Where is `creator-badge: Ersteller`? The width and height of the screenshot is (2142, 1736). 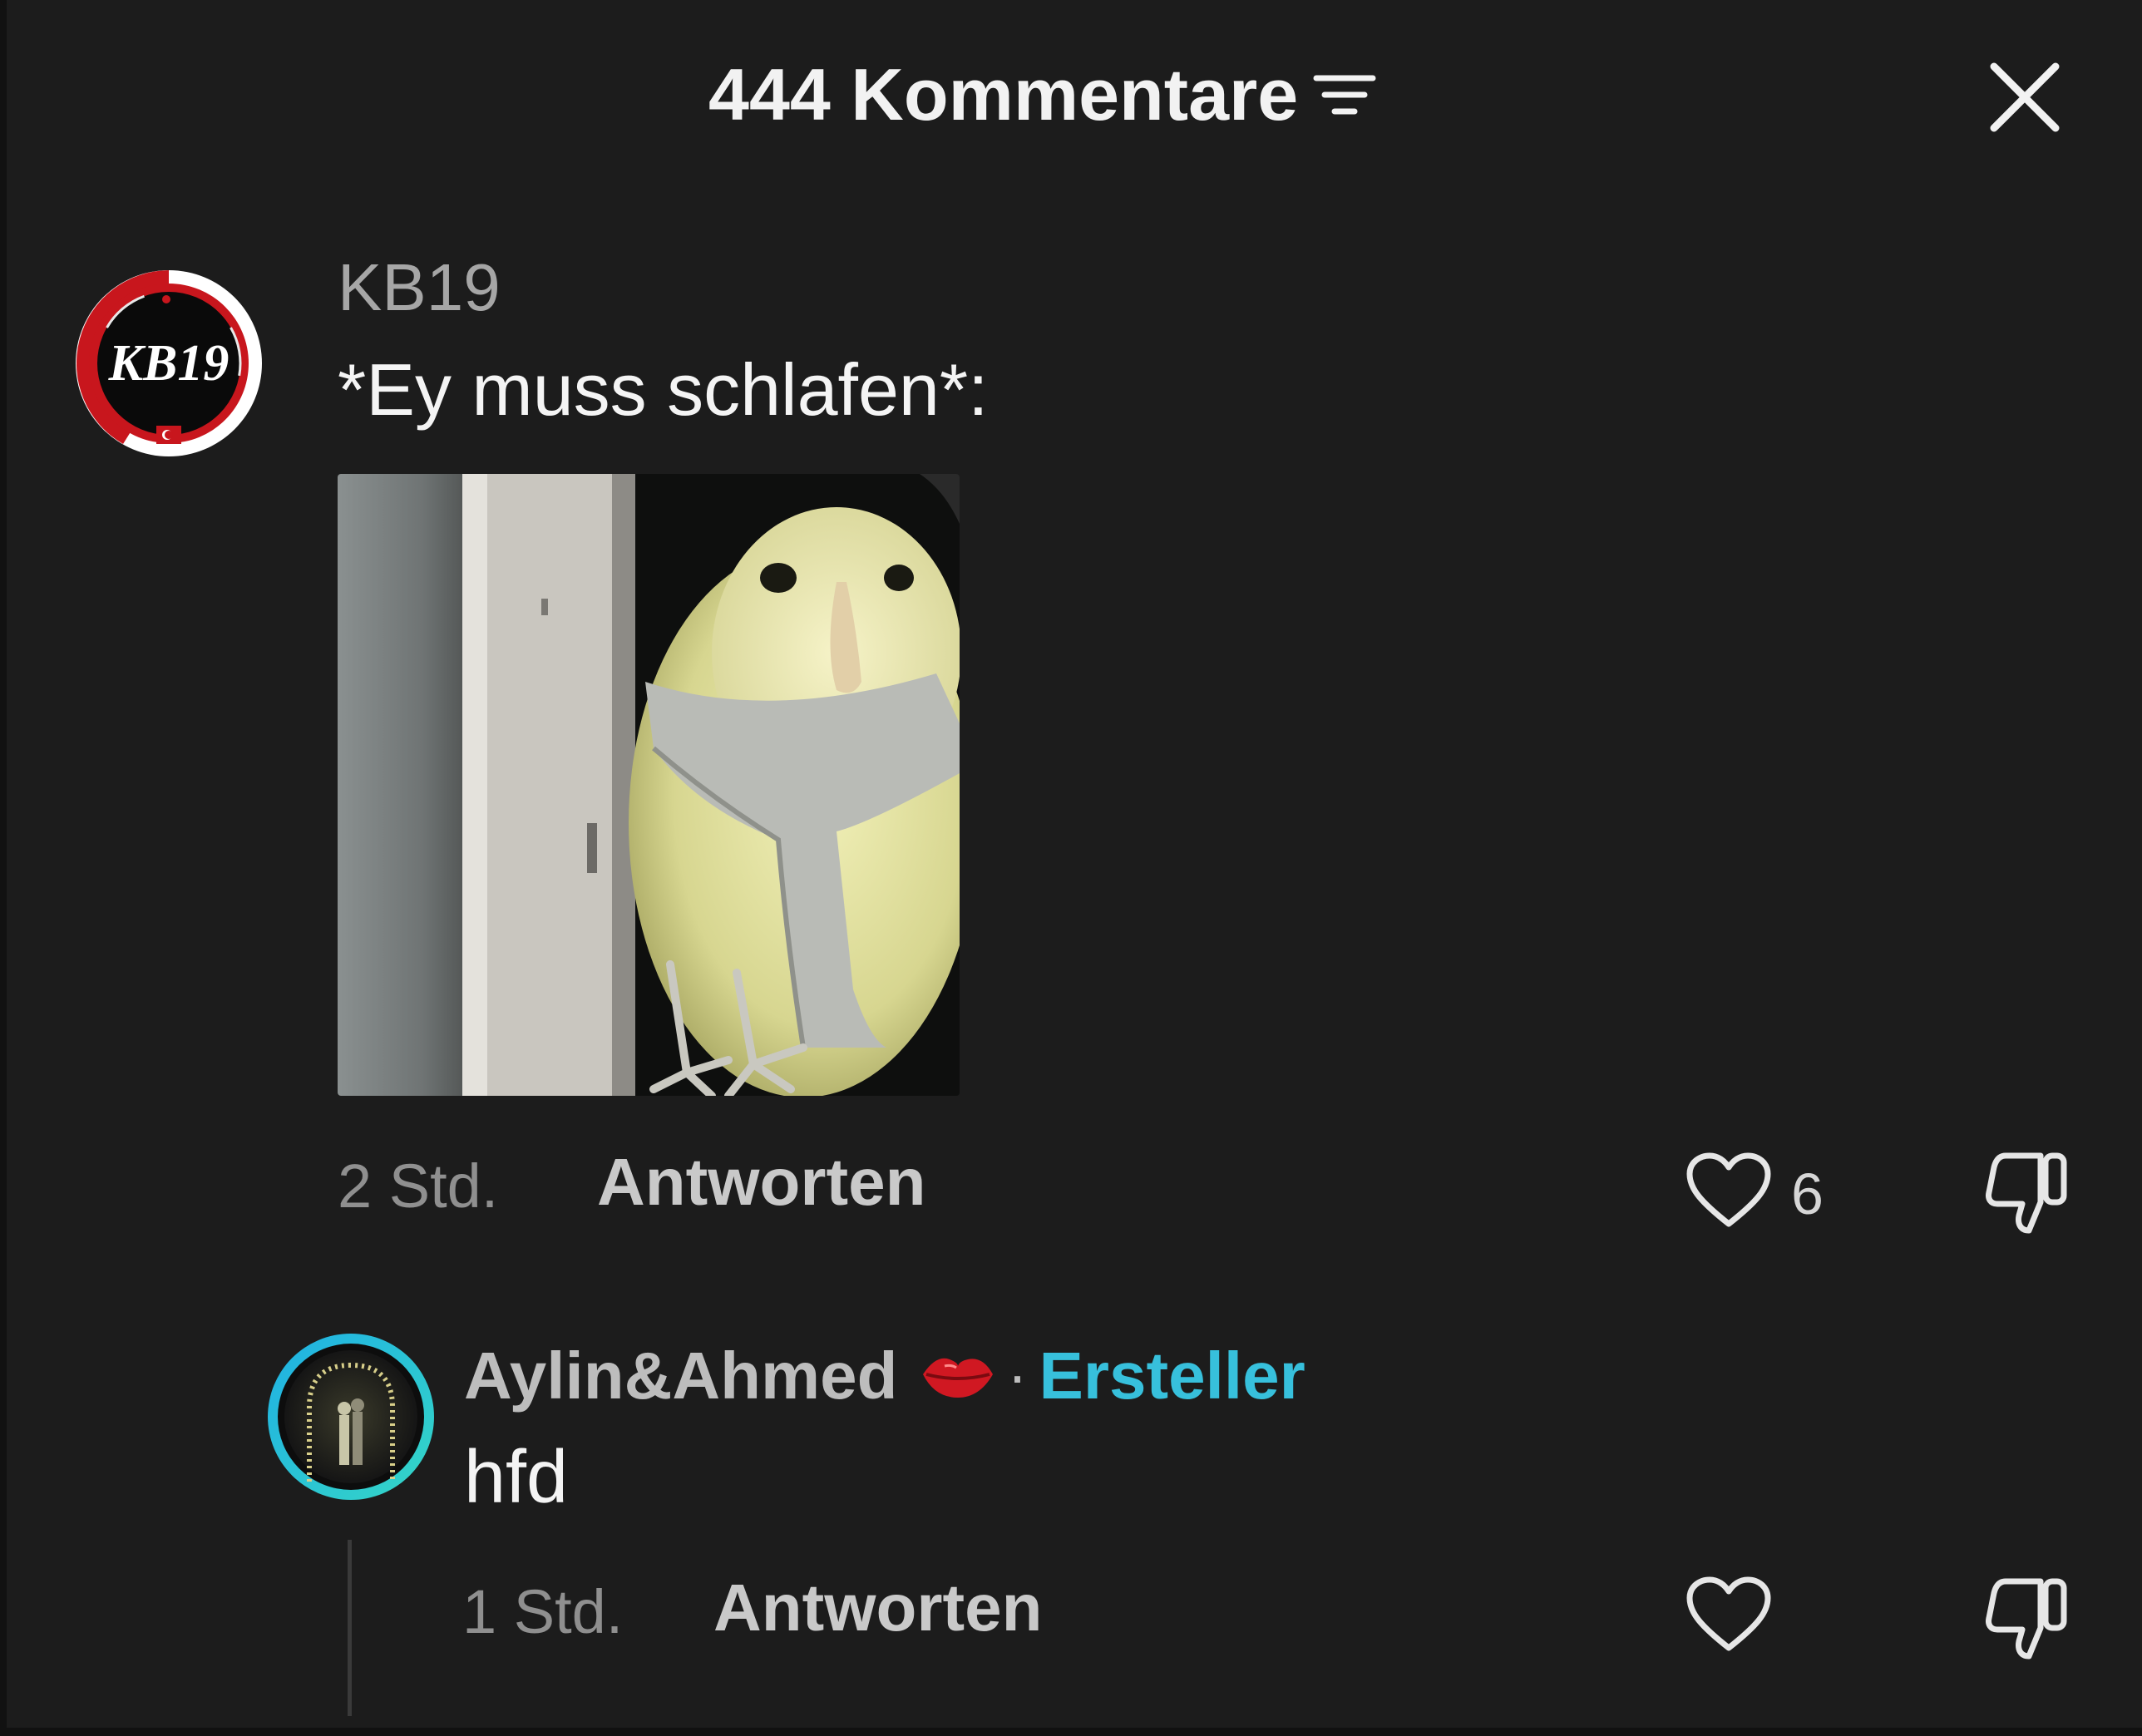 creator-badge: Ersteller is located at coordinates (1172, 1376).